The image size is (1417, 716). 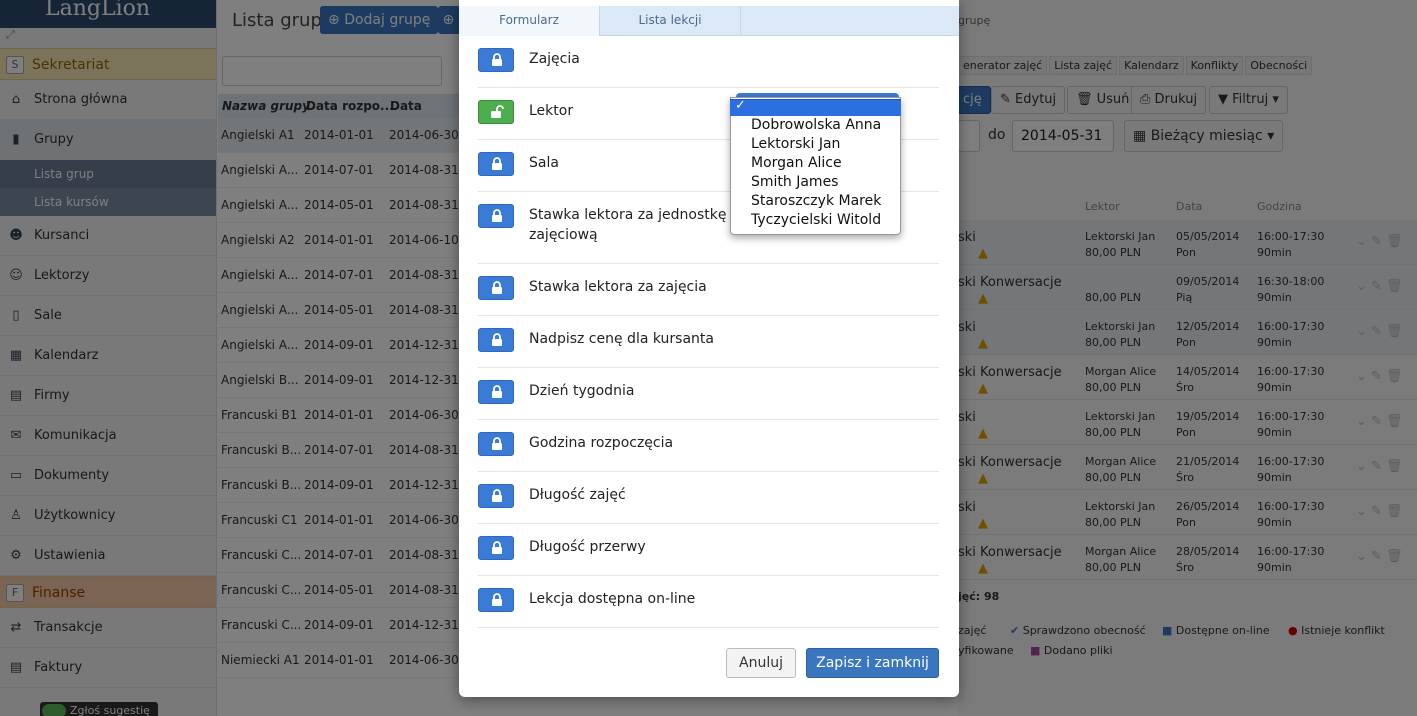 What do you see at coordinates (496, 112) in the screenshot?
I see `unlock-icon` at bounding box center [496, 112].